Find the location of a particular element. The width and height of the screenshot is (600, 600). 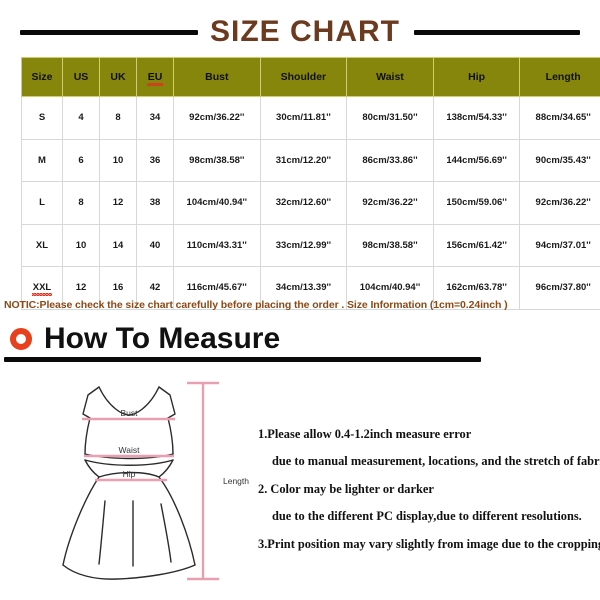

column-header-length: Length is located at coordinates (559, 77).